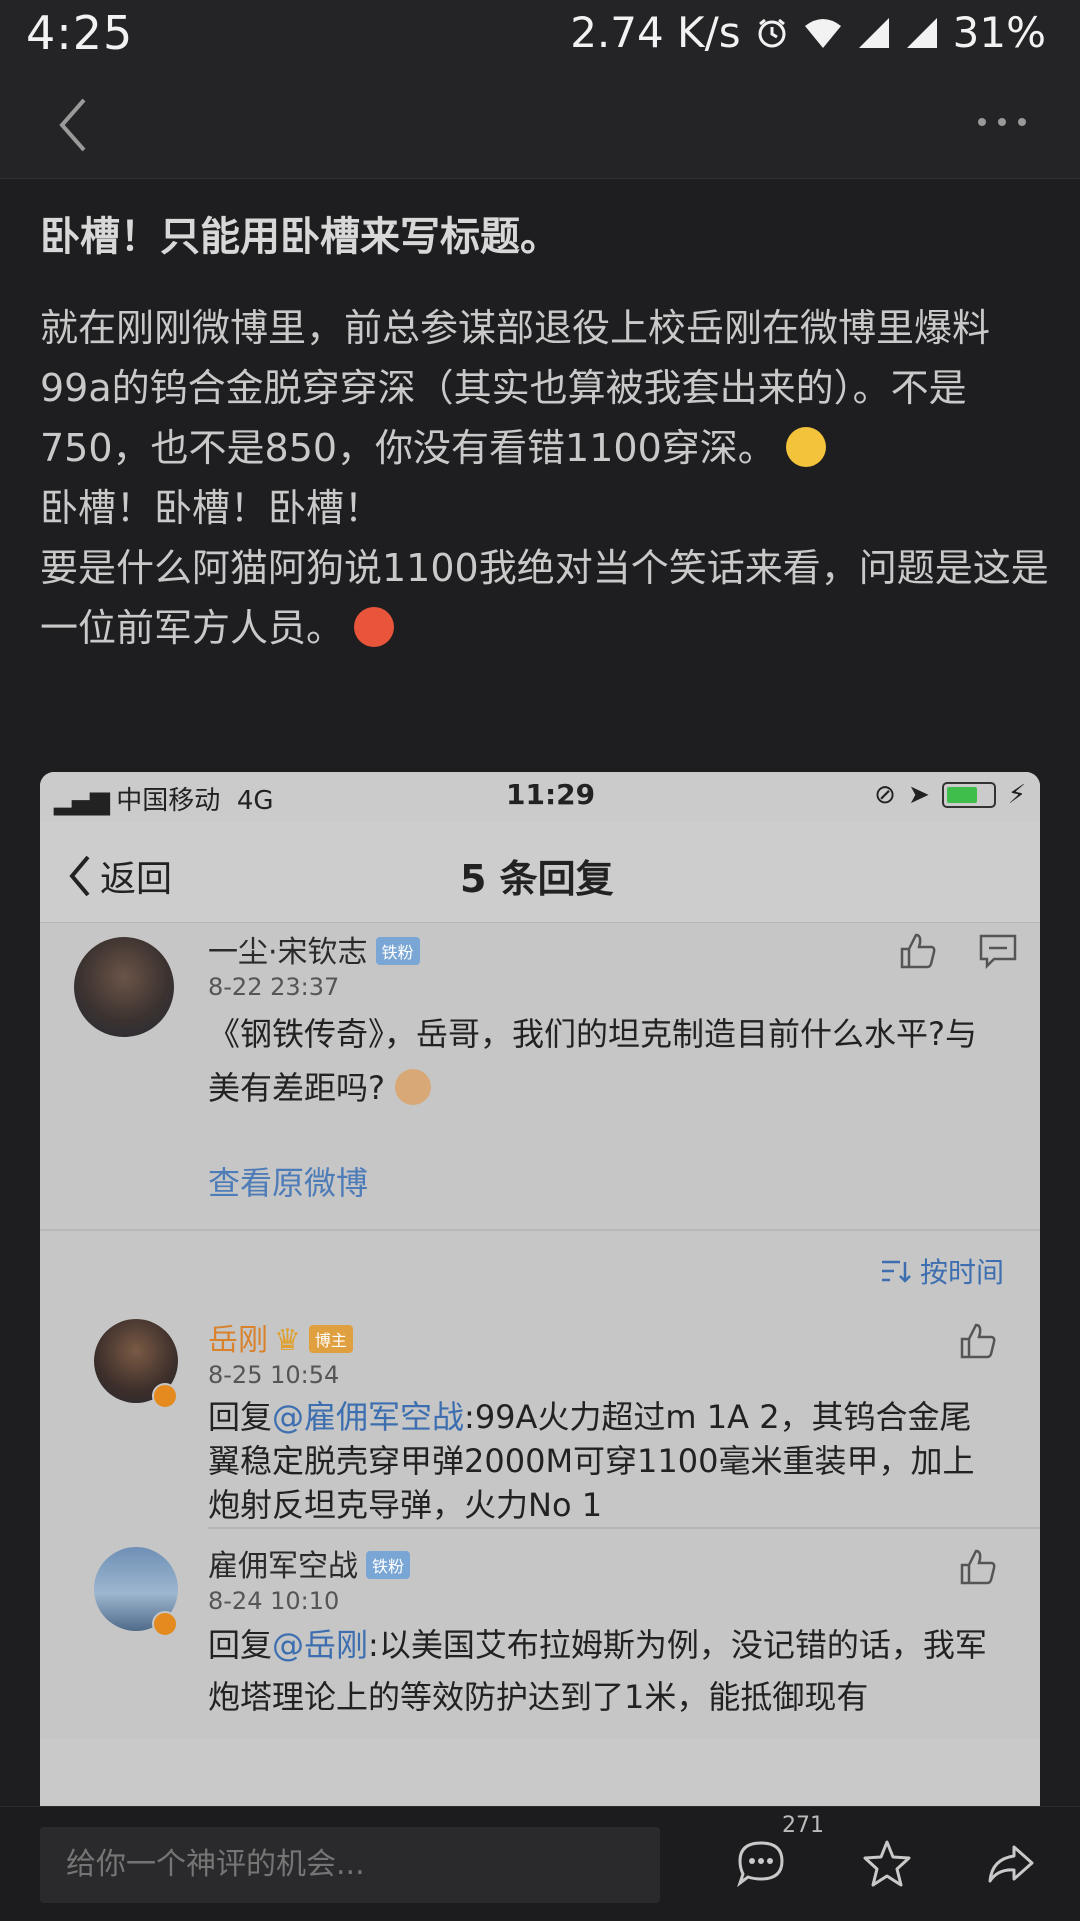 Image resolution: width=1080 pixels, height=1921 pixels. Describe the element at coordinates (551, 794) in the screenshot. I see `shot-time: 11:29` at that location.